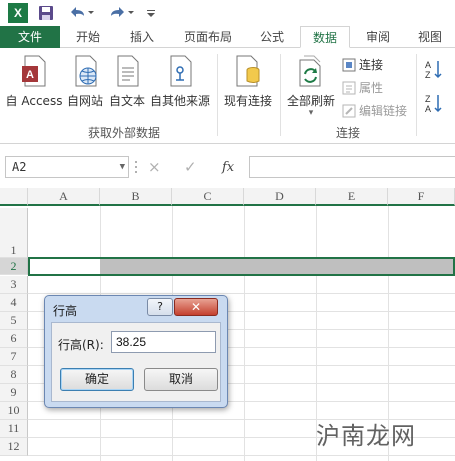 The width and height of the screenshot is (455, 461). I want to click on column-header-c: C, so click(208, 197).